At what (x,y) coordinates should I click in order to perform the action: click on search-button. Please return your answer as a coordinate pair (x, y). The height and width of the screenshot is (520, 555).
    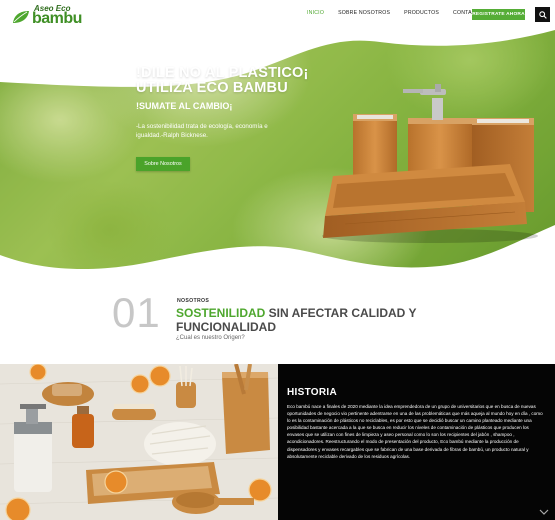
    Looking at the image, I should click on (542, 14).